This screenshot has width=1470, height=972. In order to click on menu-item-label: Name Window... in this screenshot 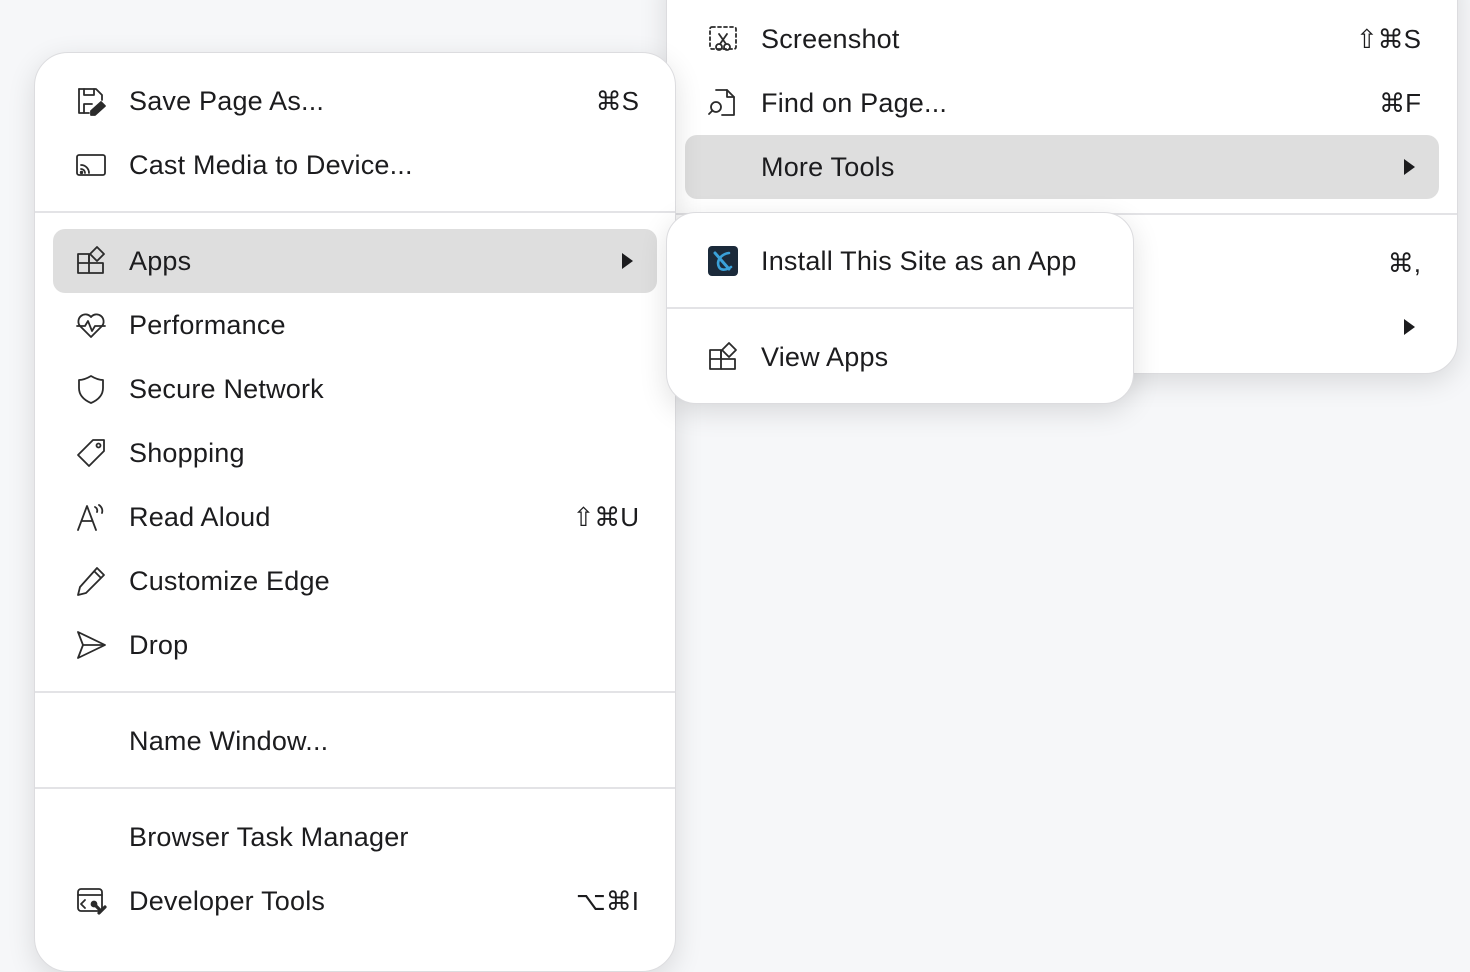, I will do `click(229, 741)`.